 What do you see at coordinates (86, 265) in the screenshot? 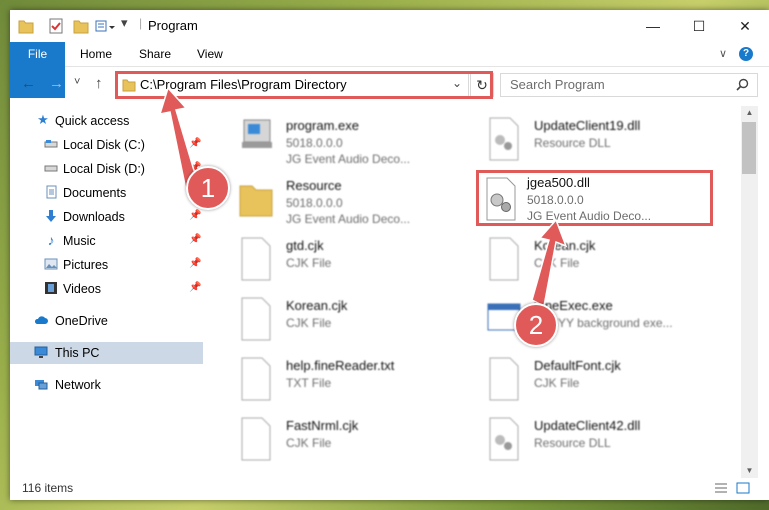
I see `sidebar-item-label: Pictures` at bounding box center [86, 265].